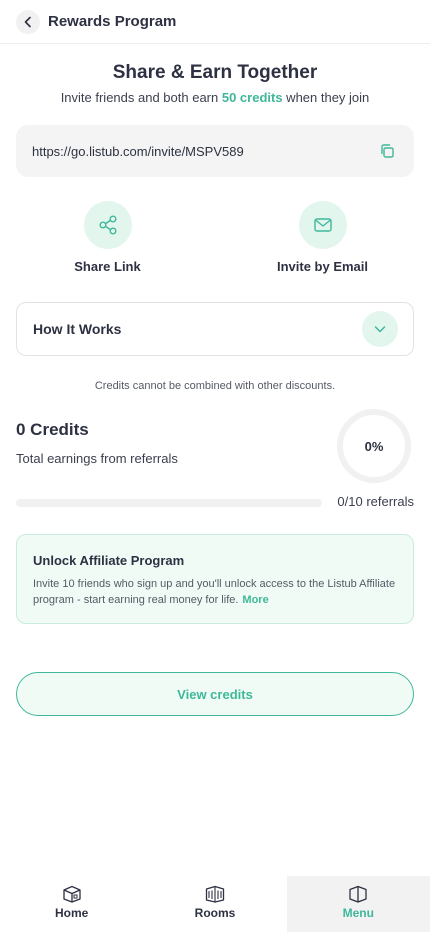 The image size is (430, 932). What do you see at coordinates (387, 151) in the screenshot?
I see `copy-icon` at bounding box center [387, 151].